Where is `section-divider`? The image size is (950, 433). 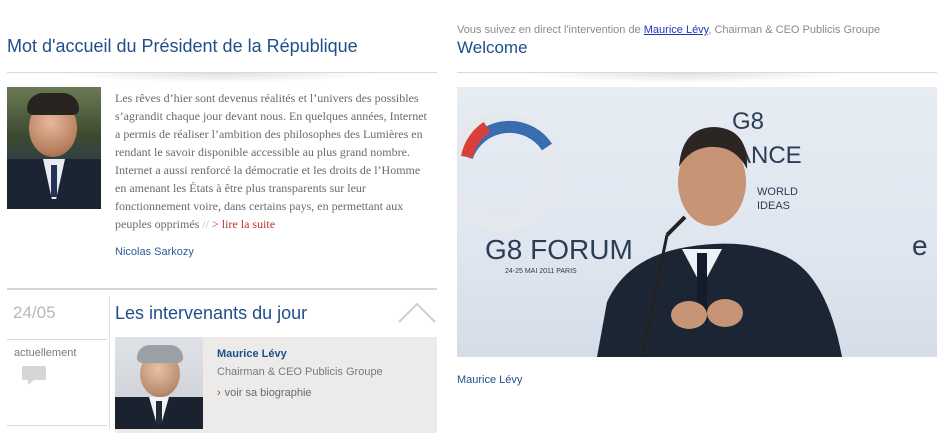
section-divider is located at coordinates (222, 289).